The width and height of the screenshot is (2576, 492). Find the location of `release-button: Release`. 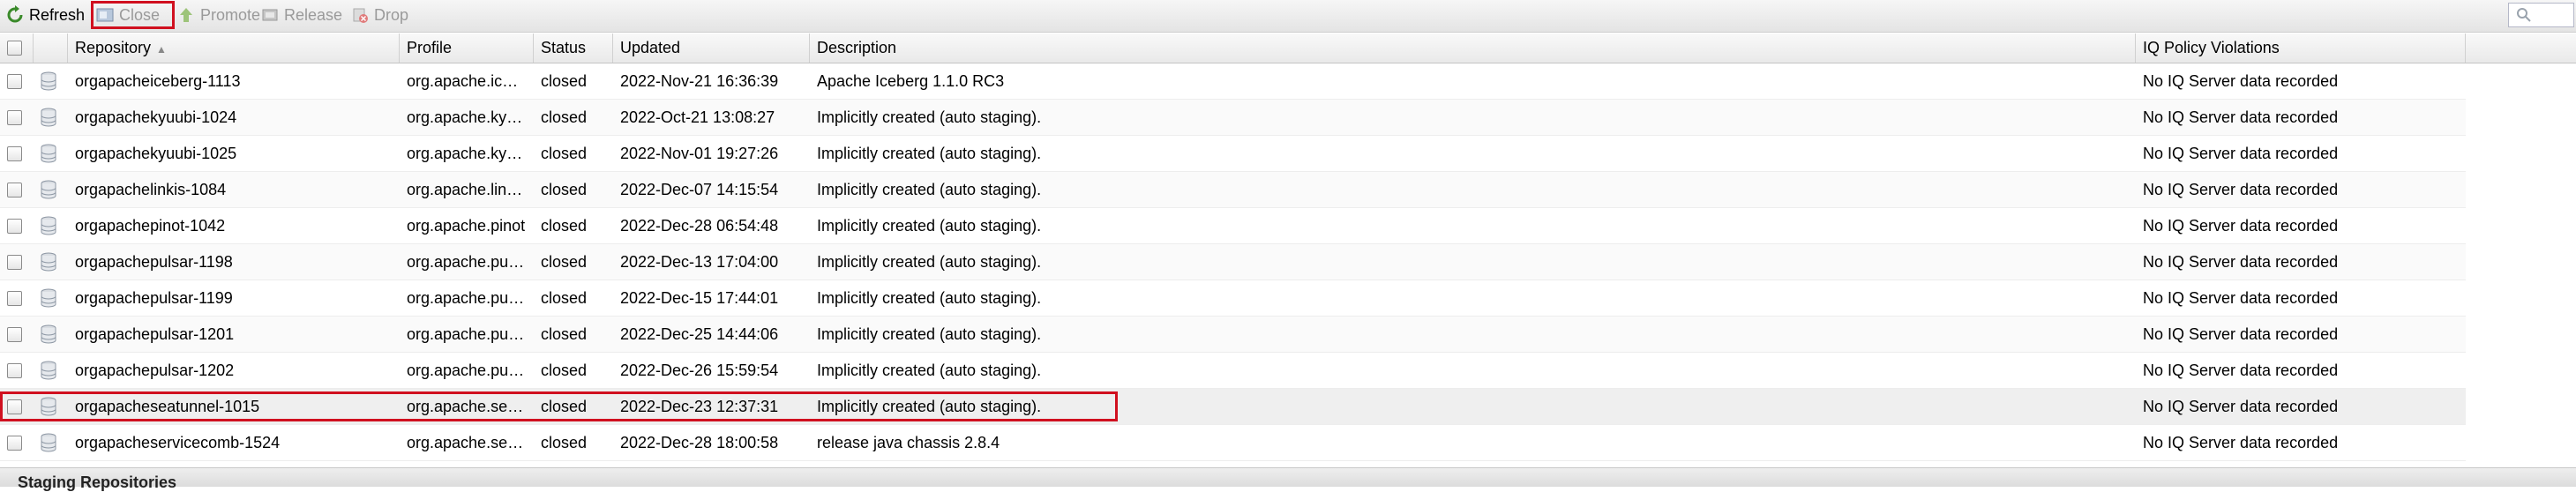

release-button: Release is located at coordinates (301, 15).